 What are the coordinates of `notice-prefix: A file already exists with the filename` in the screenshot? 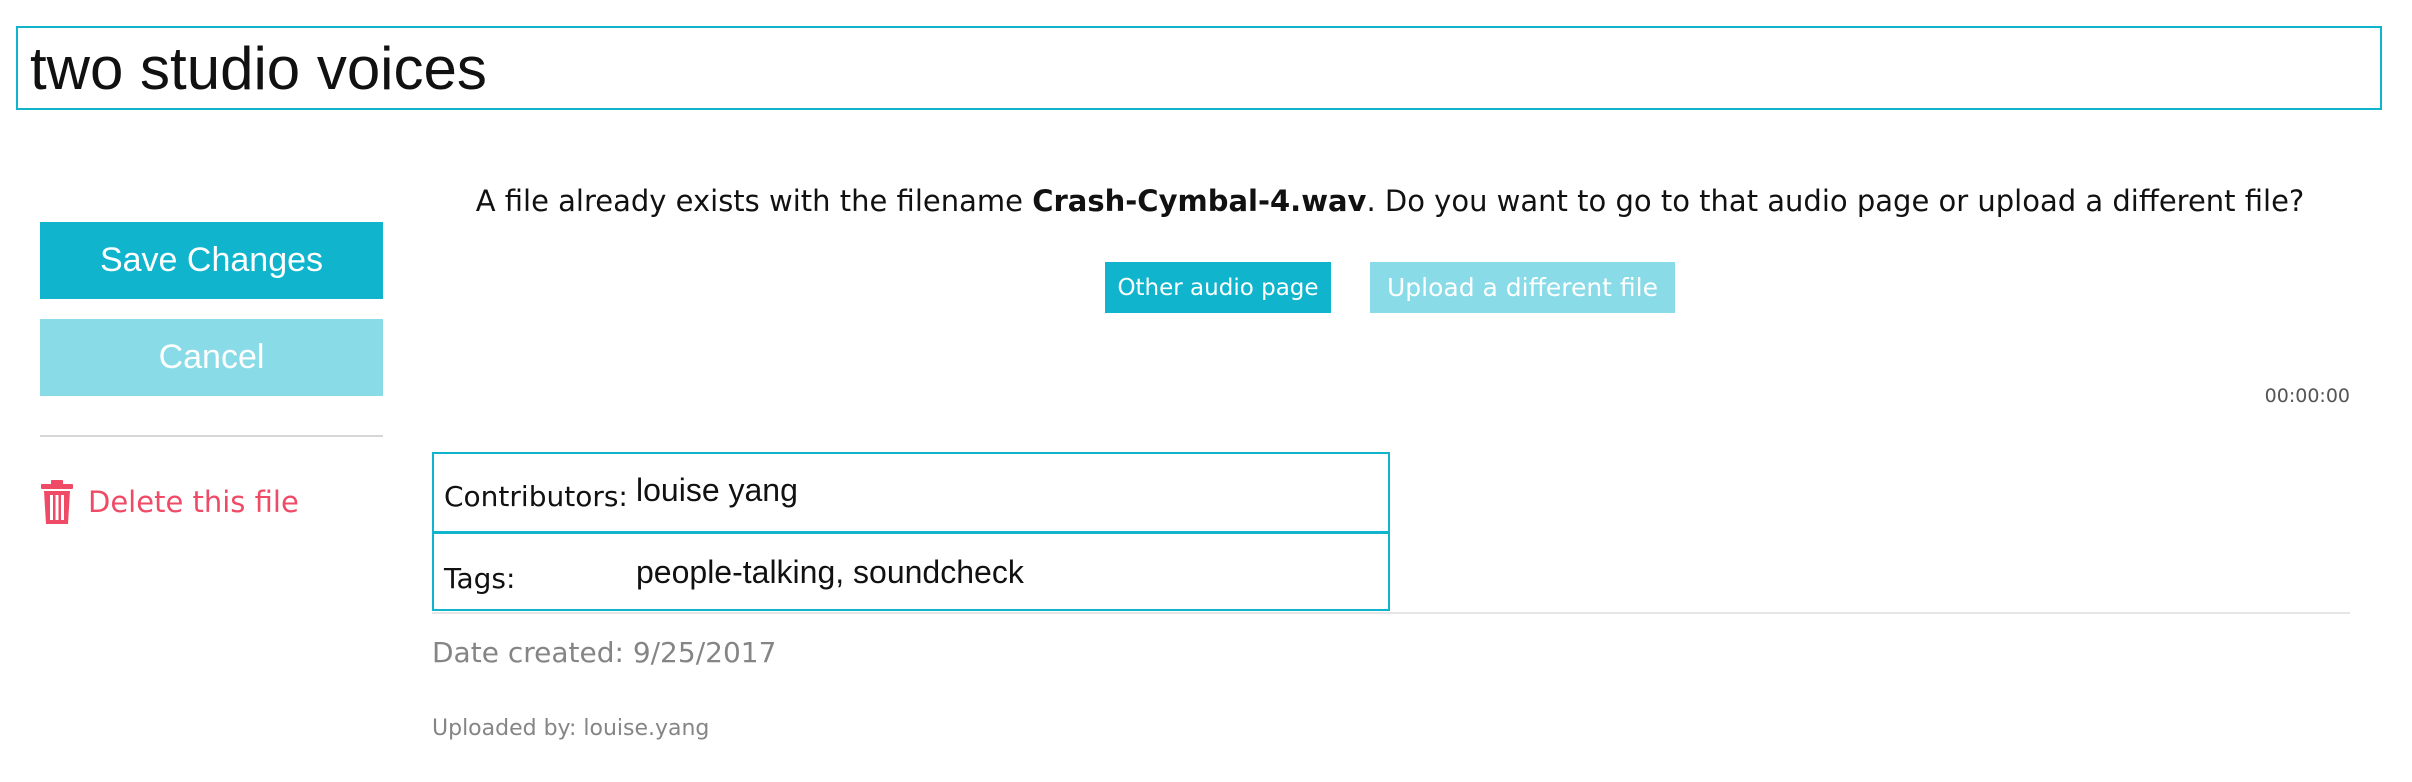 It's located at (754, 201).